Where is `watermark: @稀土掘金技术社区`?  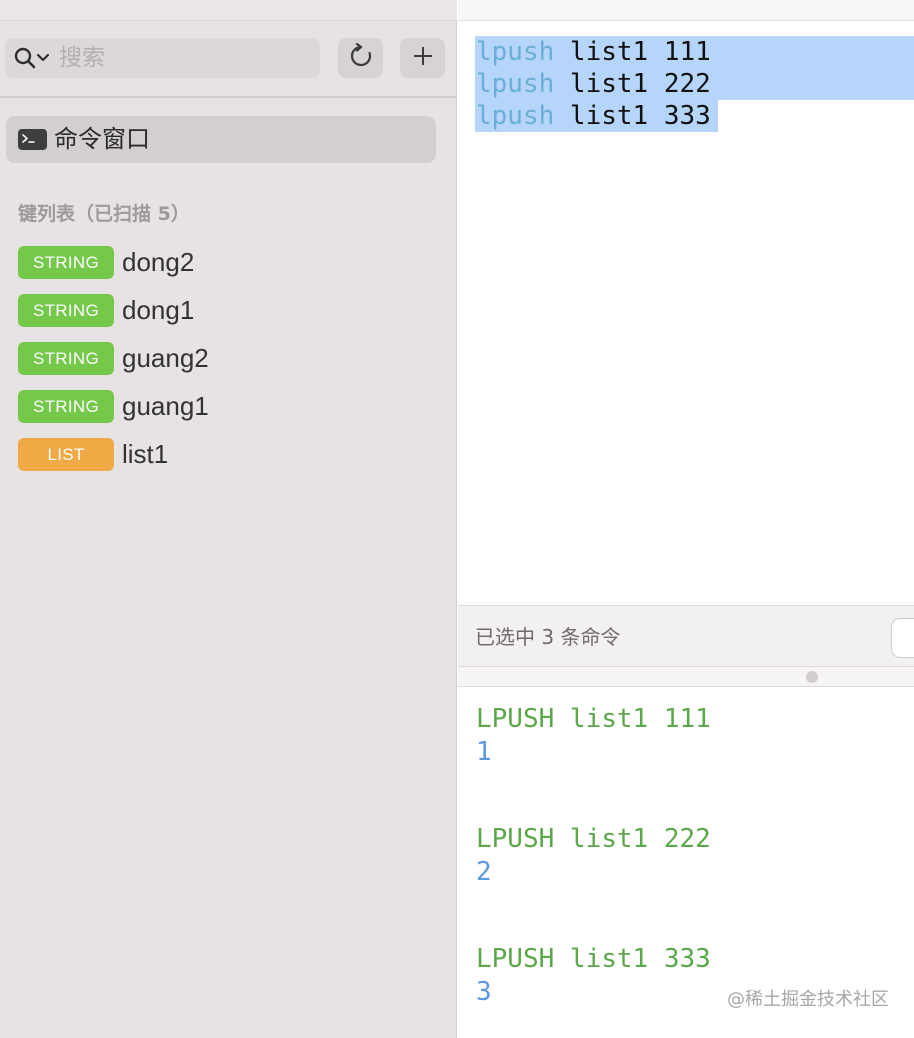 watermark: @稀土掘金技术社区 is located at coordinates (808, 999).